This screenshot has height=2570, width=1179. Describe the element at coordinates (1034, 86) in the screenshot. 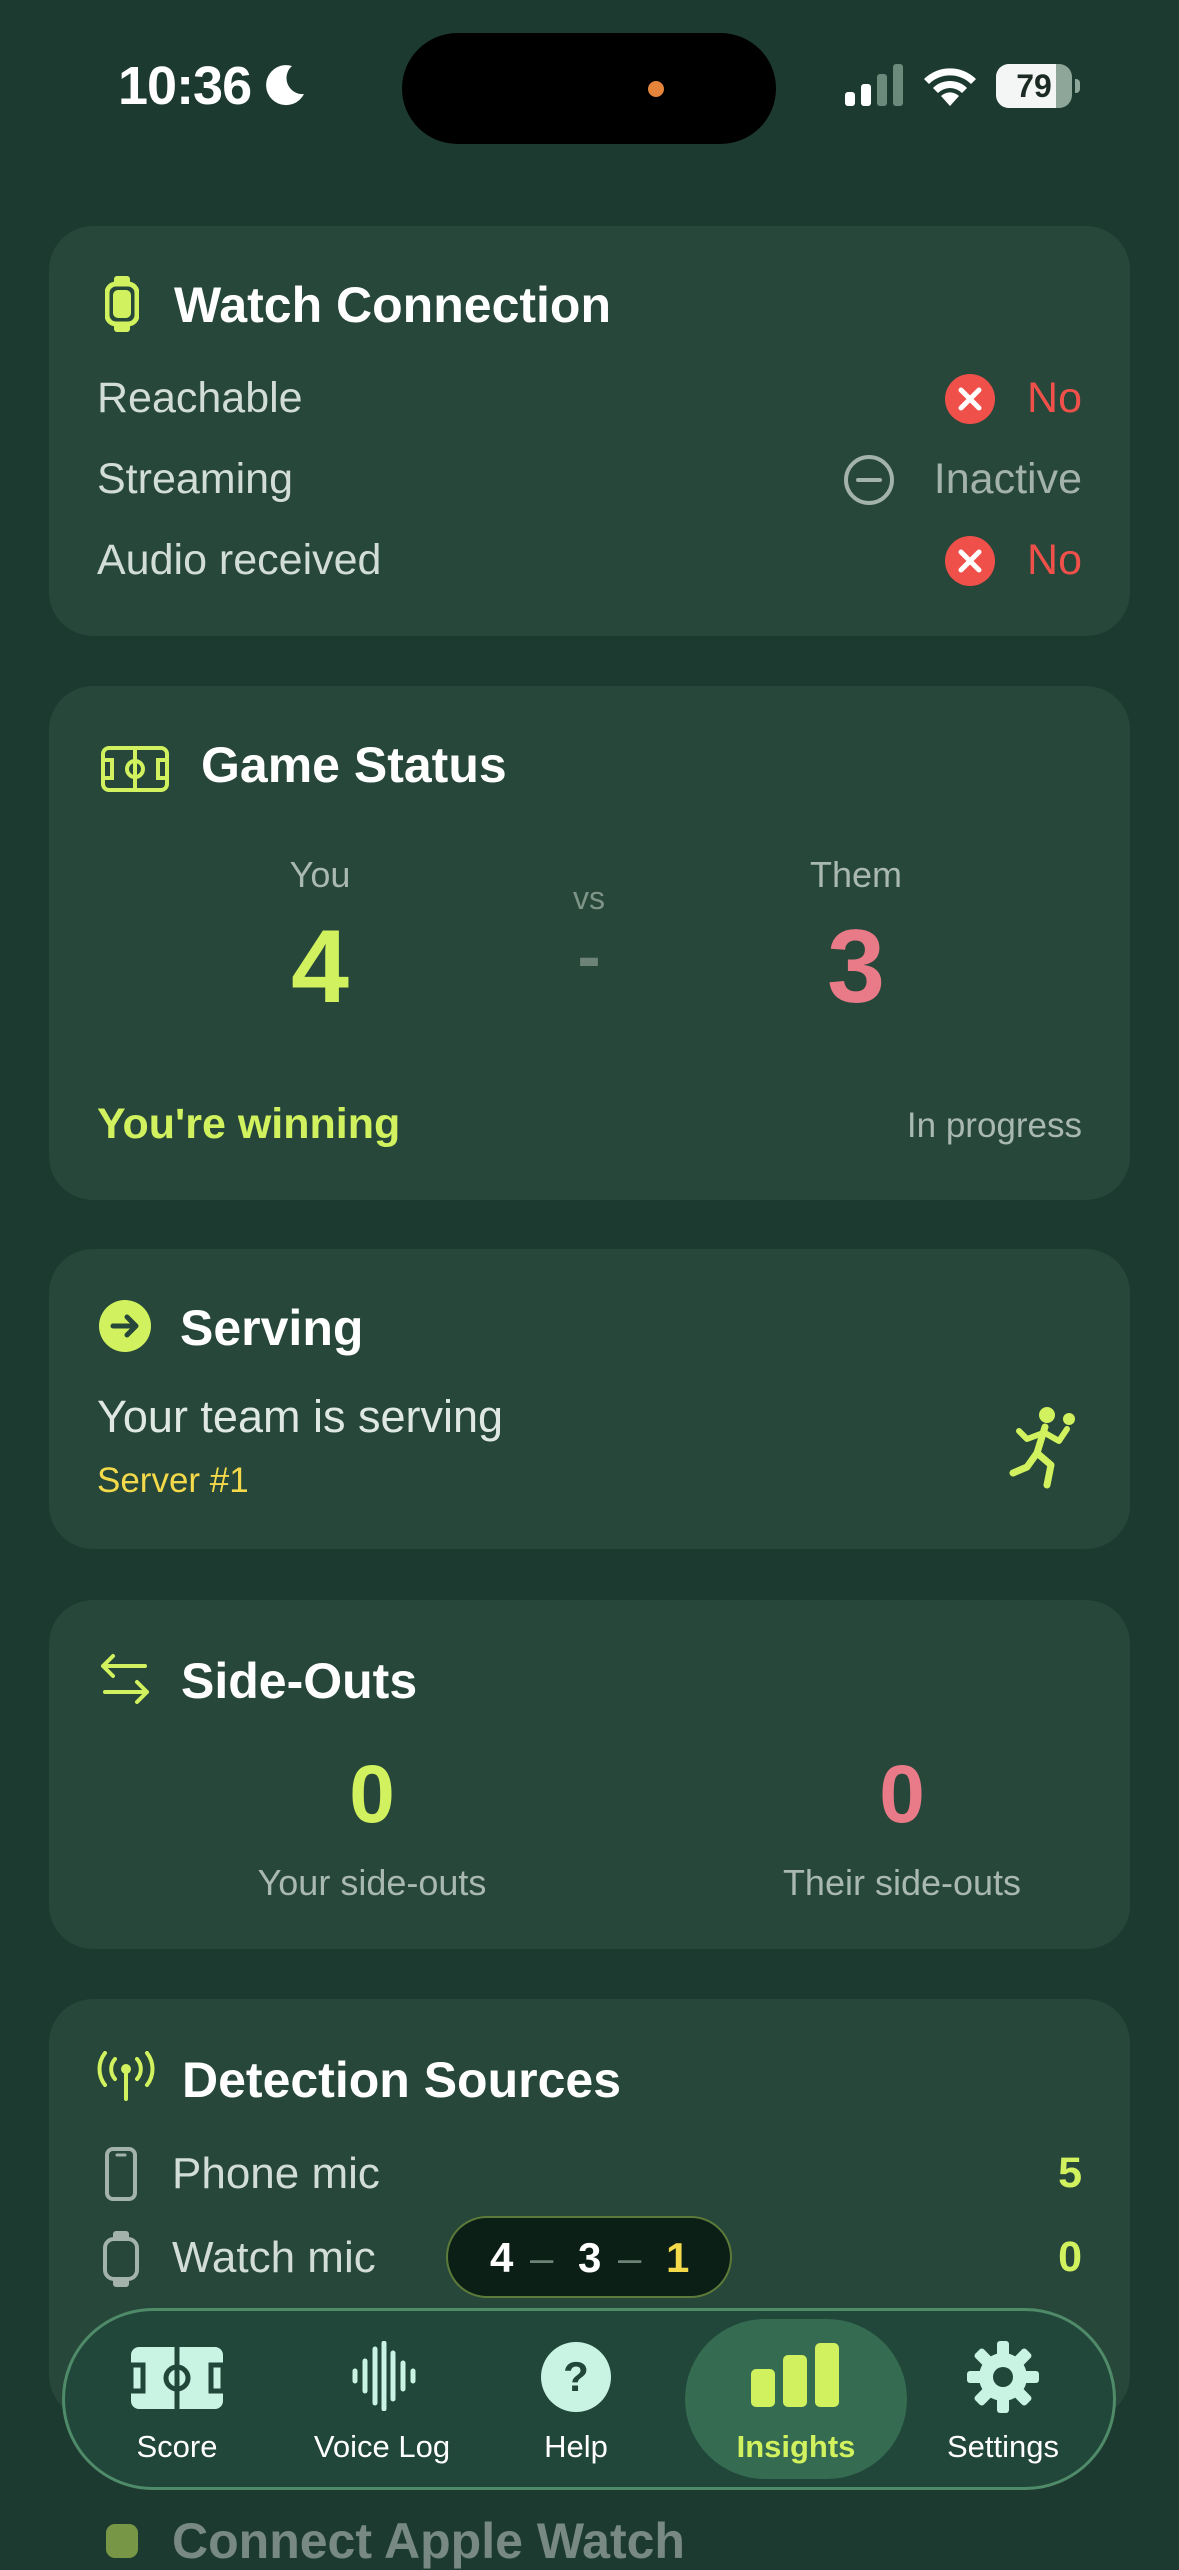

I see `battery-percent: 79` at that location.